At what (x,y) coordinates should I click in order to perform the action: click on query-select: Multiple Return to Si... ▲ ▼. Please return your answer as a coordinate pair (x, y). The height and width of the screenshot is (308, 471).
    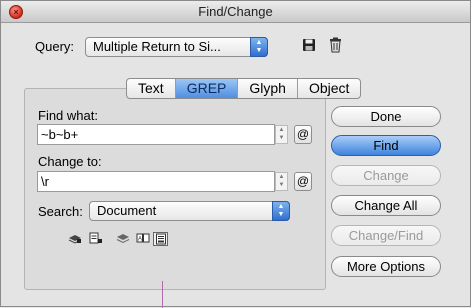
    Looking at the image, I should click on (176, 47).